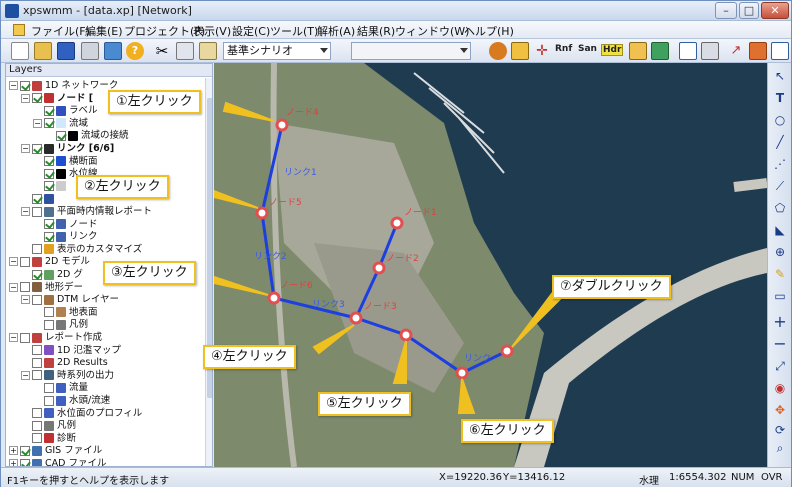 The width and height of the screenshot is (792, 487). What do you see at coordinates (63, 85) in the screenshot?
I see `layer-item: −1D ネットワーク` at bounding box center [63, 85].